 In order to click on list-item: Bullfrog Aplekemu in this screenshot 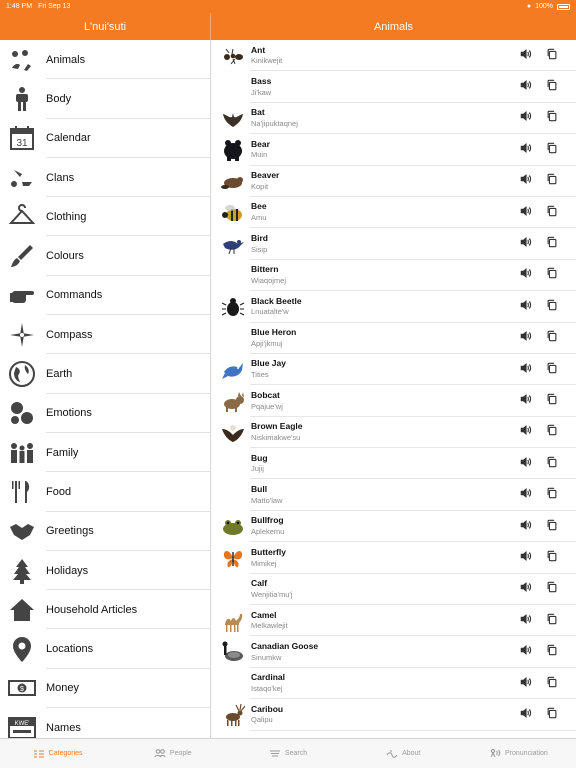, I will do `click(394, 527)`.